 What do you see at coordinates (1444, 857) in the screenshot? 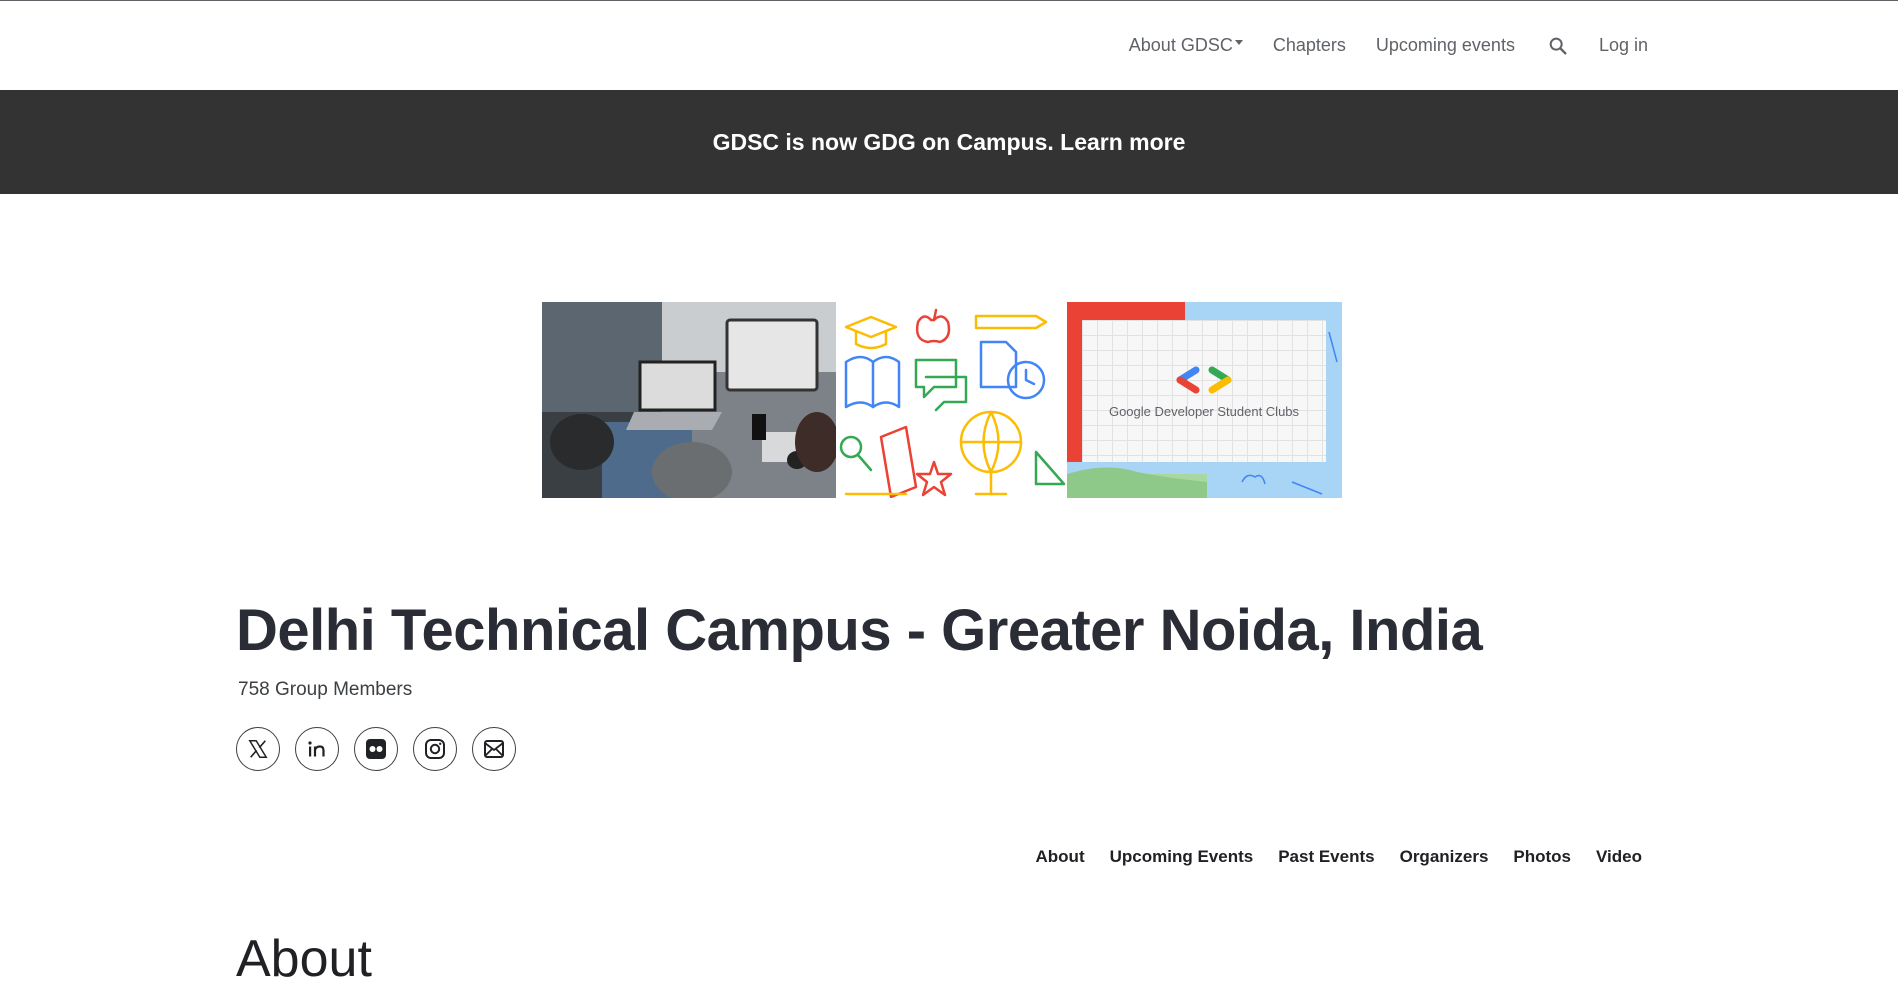
I see `subnav-organizers: Organizers` at bounding box center [1444, 857].